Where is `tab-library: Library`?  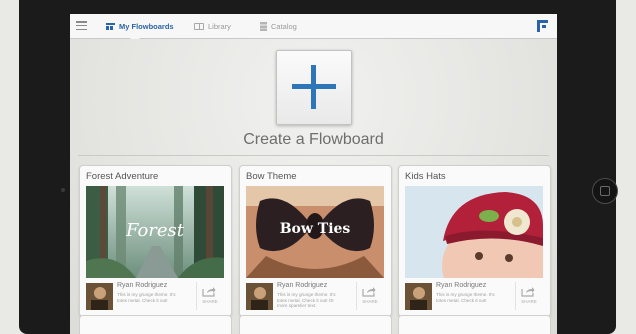
tab-library: Library is located at coordinates (212, 26).